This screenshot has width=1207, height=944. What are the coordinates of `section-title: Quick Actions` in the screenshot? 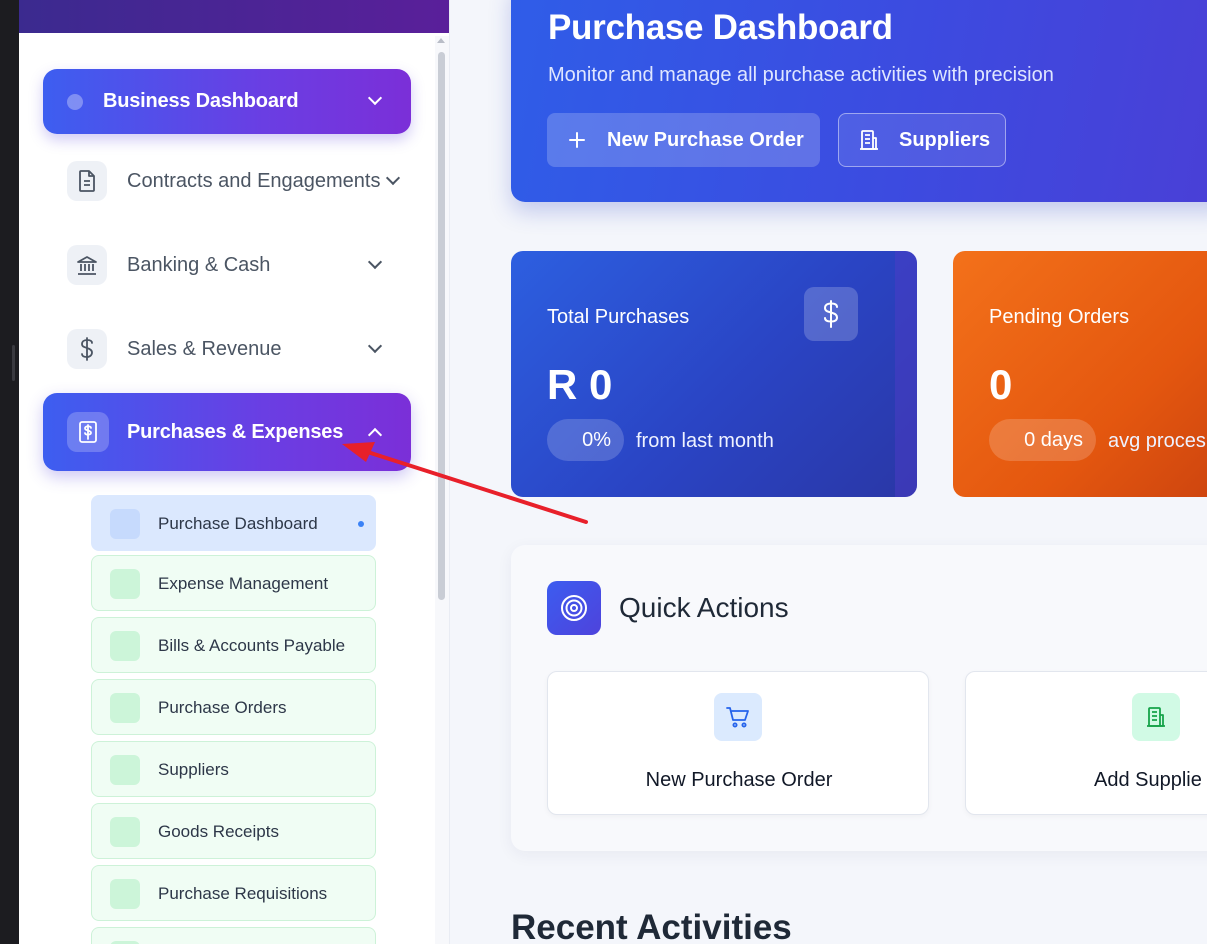 It's located at (704, 607).